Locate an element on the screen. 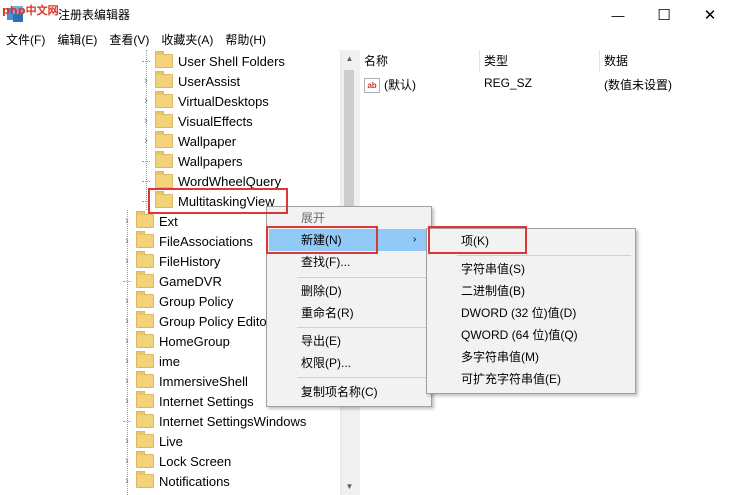 This screenshot has width=733, height=495. close-button: ✕ is located at coordinates (710, 15).